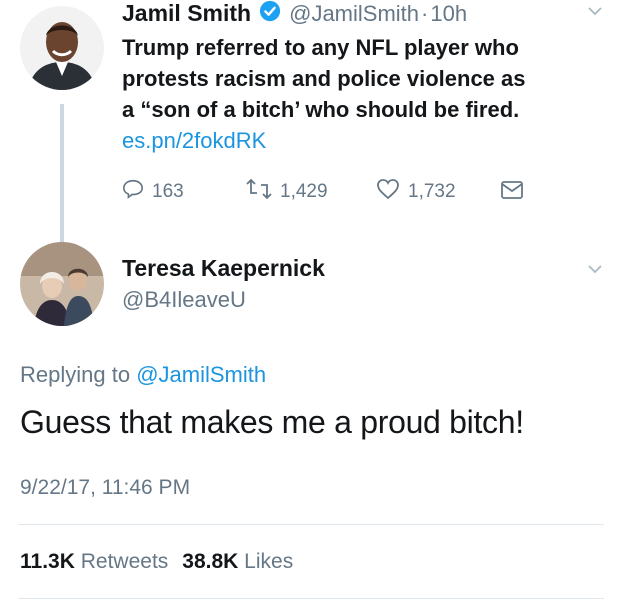  What do you see at coordinates (184, 300) in the screenshot?
I see `reply-handle: @B4IleaveU` at bounding box center [184, 300].